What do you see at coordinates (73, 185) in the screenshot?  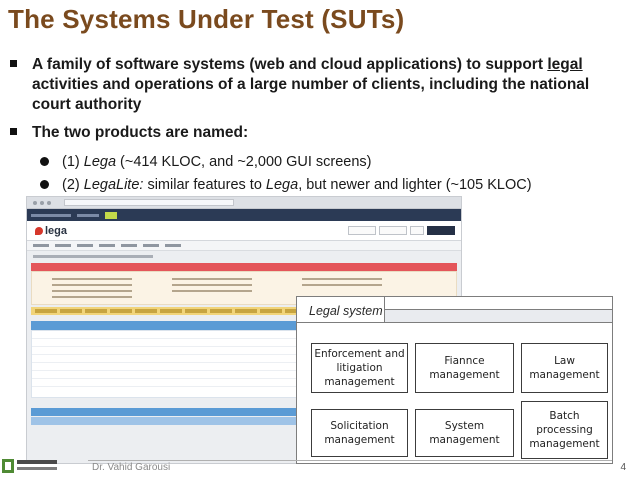 I see `sub-num: (2)` at bounding box center [73, 185].